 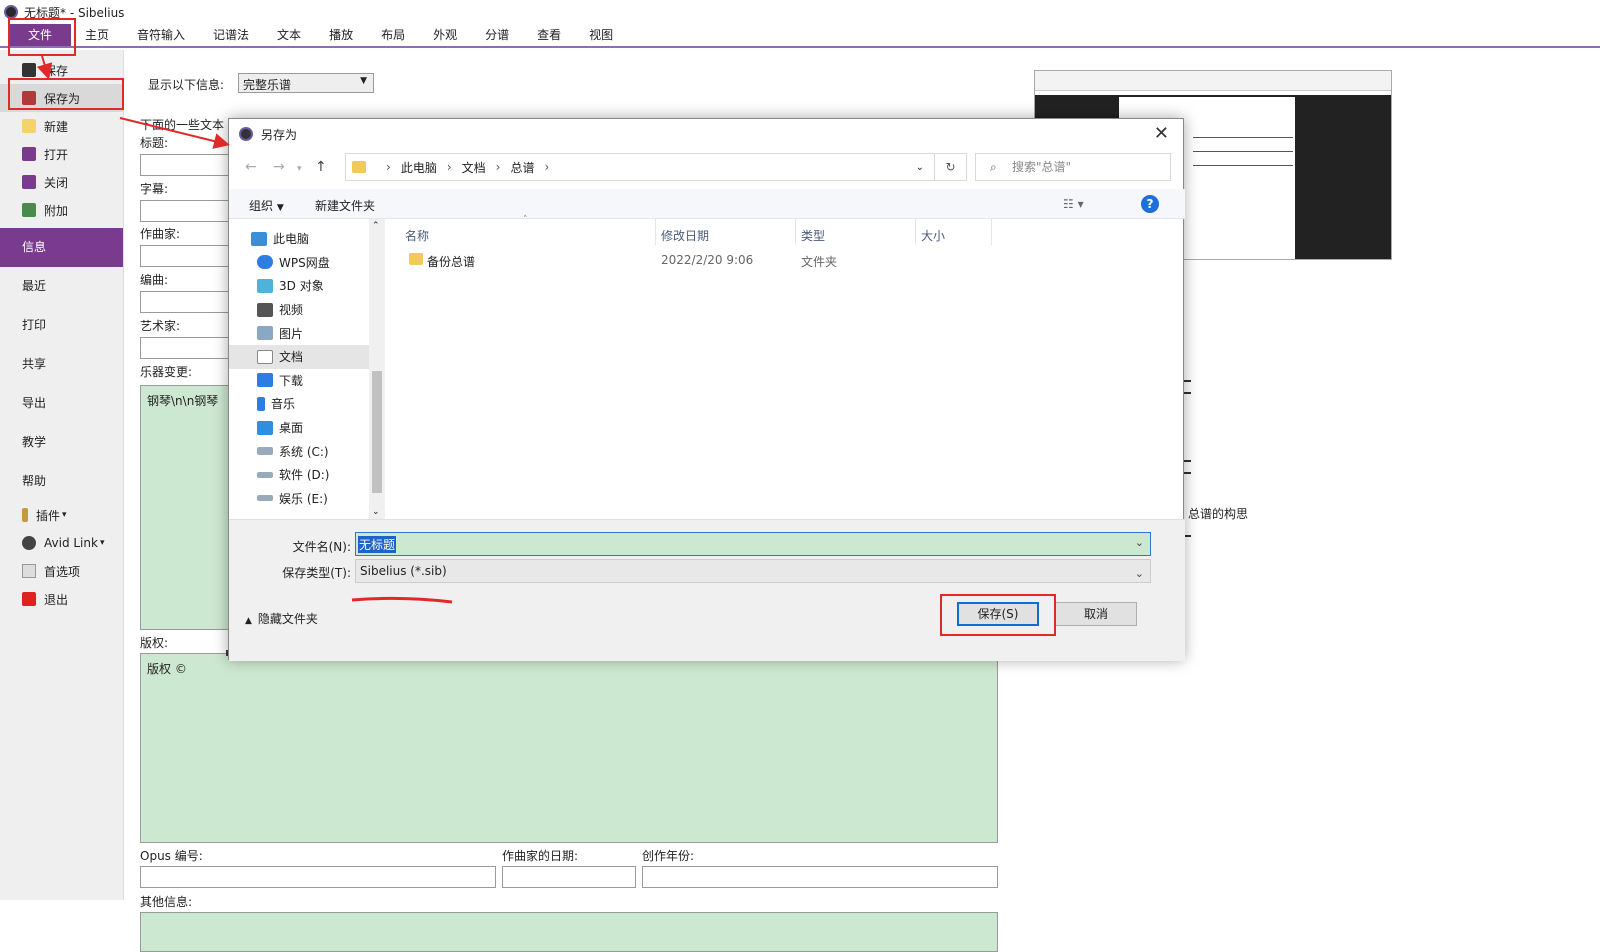 I want to click on breadcrumb-this-pc: 此电脑, so click(x=419, y=167).